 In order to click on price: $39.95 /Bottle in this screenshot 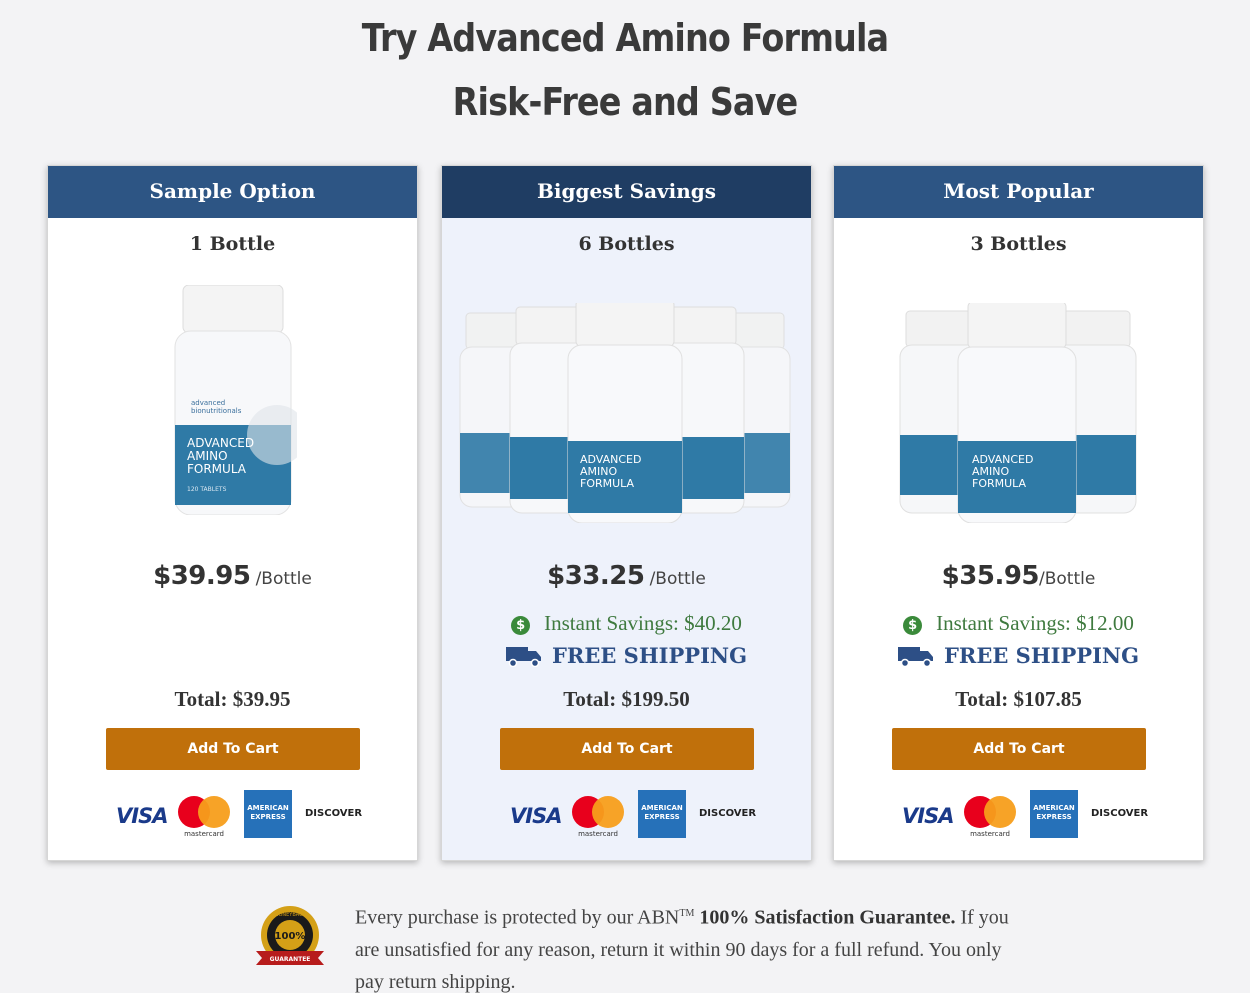, I will do `click(232, 576)`.